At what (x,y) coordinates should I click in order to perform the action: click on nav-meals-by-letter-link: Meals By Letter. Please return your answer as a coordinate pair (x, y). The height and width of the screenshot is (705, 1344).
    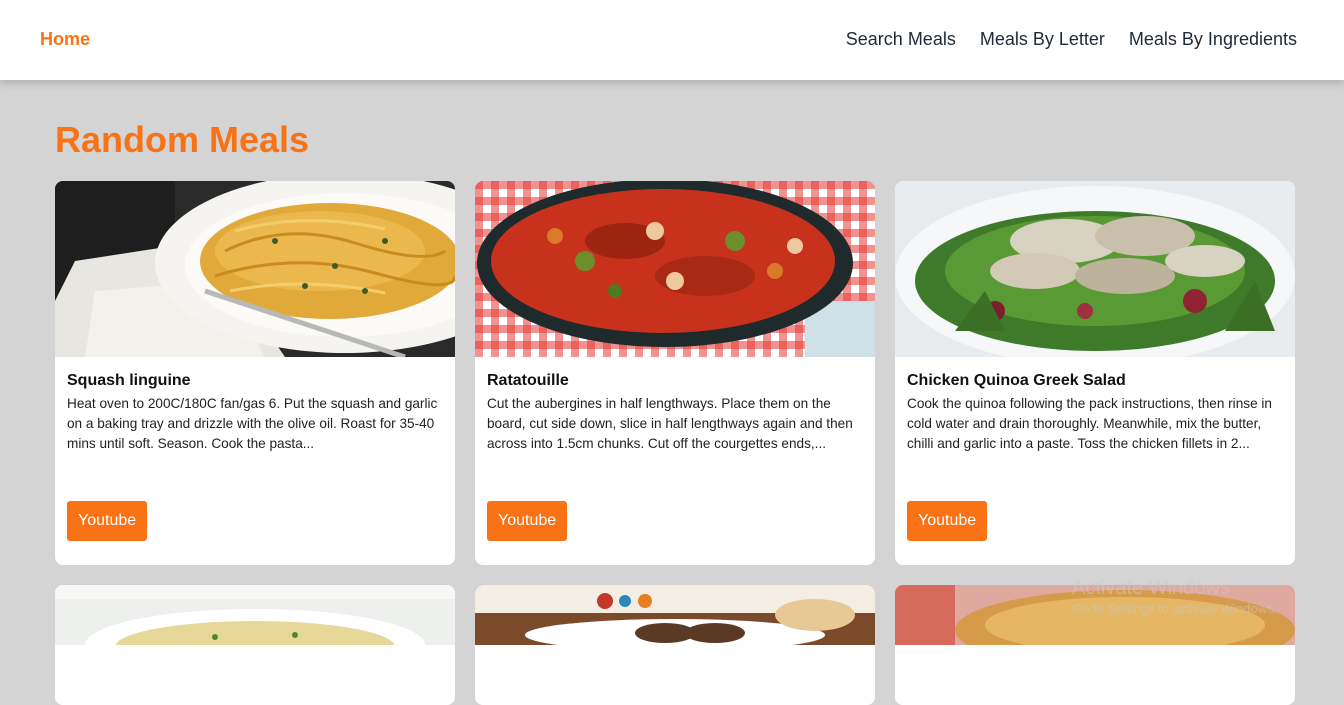
    Looking at the image, I should click on (1042, 39).